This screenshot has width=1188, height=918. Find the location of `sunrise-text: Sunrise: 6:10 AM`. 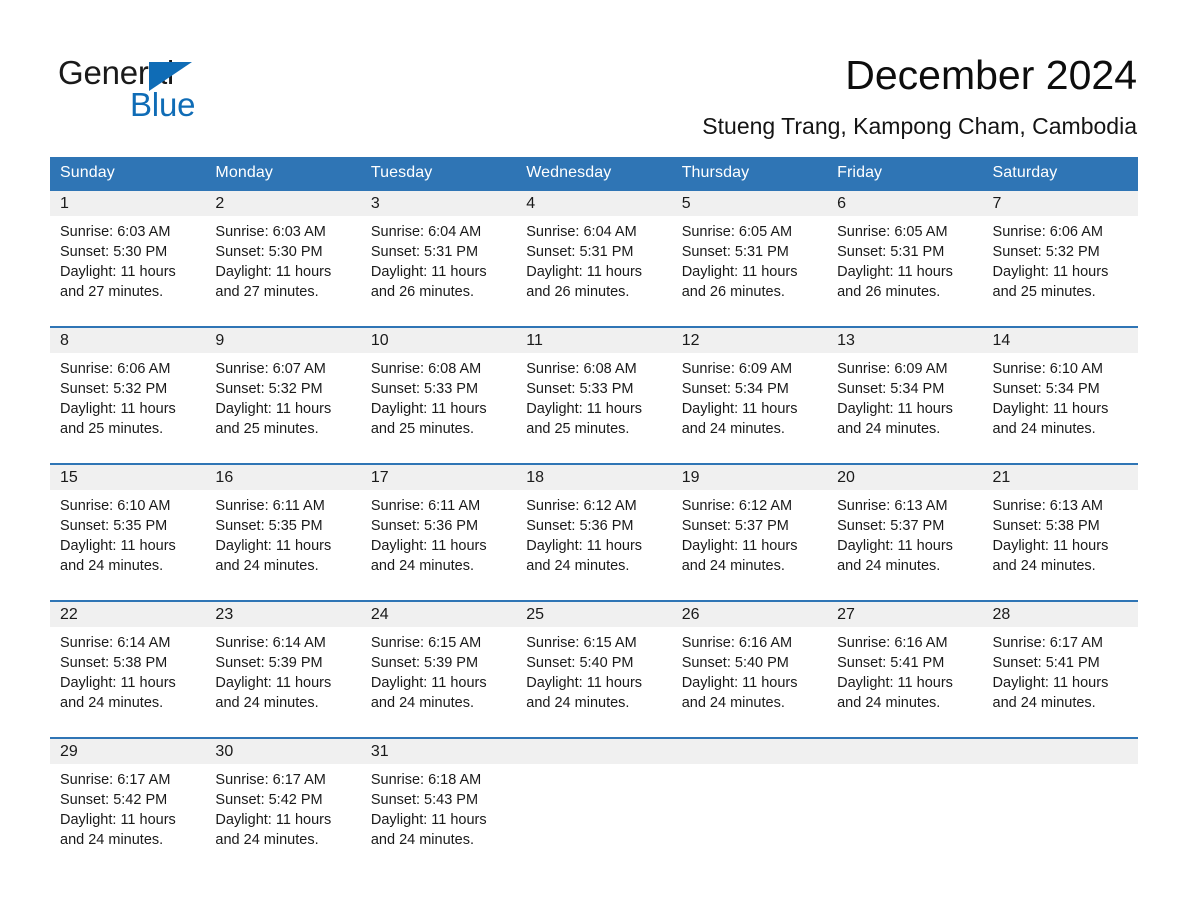

sunrise-text: Sunrise: 6:10 AM is located at coordinates (1047, 369).